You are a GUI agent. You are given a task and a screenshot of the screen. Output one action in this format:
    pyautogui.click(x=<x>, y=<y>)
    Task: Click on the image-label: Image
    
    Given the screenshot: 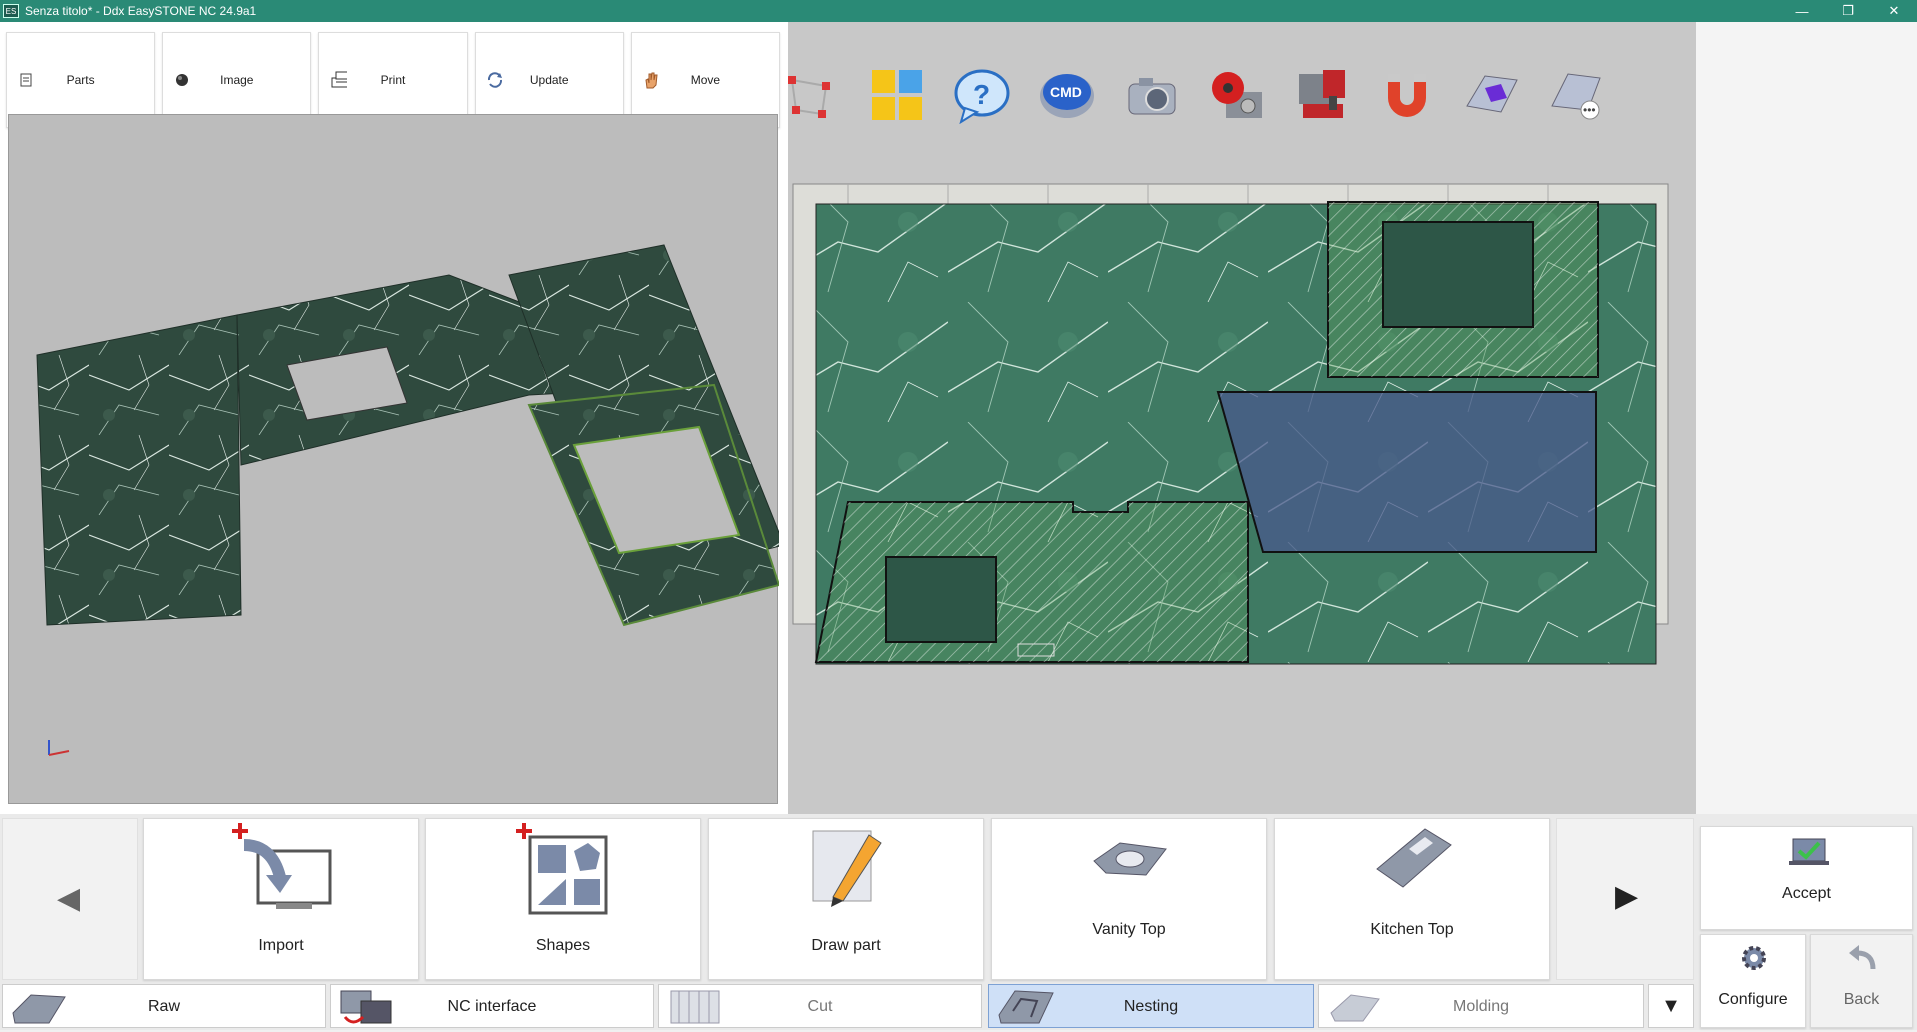 What is the action you would take?
    pyautogui.click(x=237, y=80)
    